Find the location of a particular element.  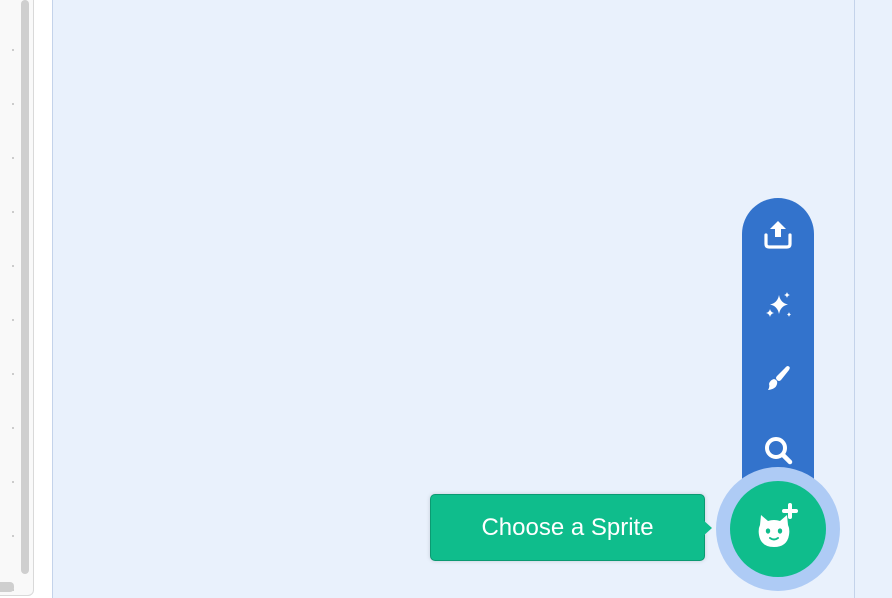

tooltip-arrow is located at coordinates (707, 528).